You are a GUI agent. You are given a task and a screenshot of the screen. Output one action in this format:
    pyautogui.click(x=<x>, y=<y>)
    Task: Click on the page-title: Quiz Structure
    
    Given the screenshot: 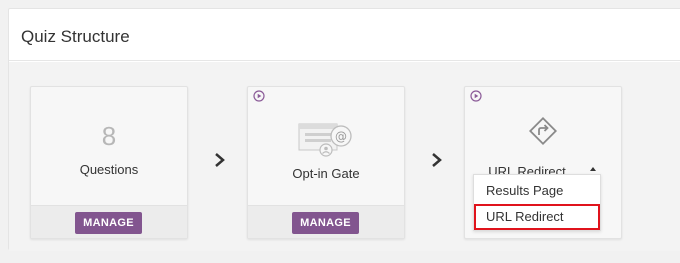 What is the action you would take?
    pyautogui.click(x=75, y=36)
    